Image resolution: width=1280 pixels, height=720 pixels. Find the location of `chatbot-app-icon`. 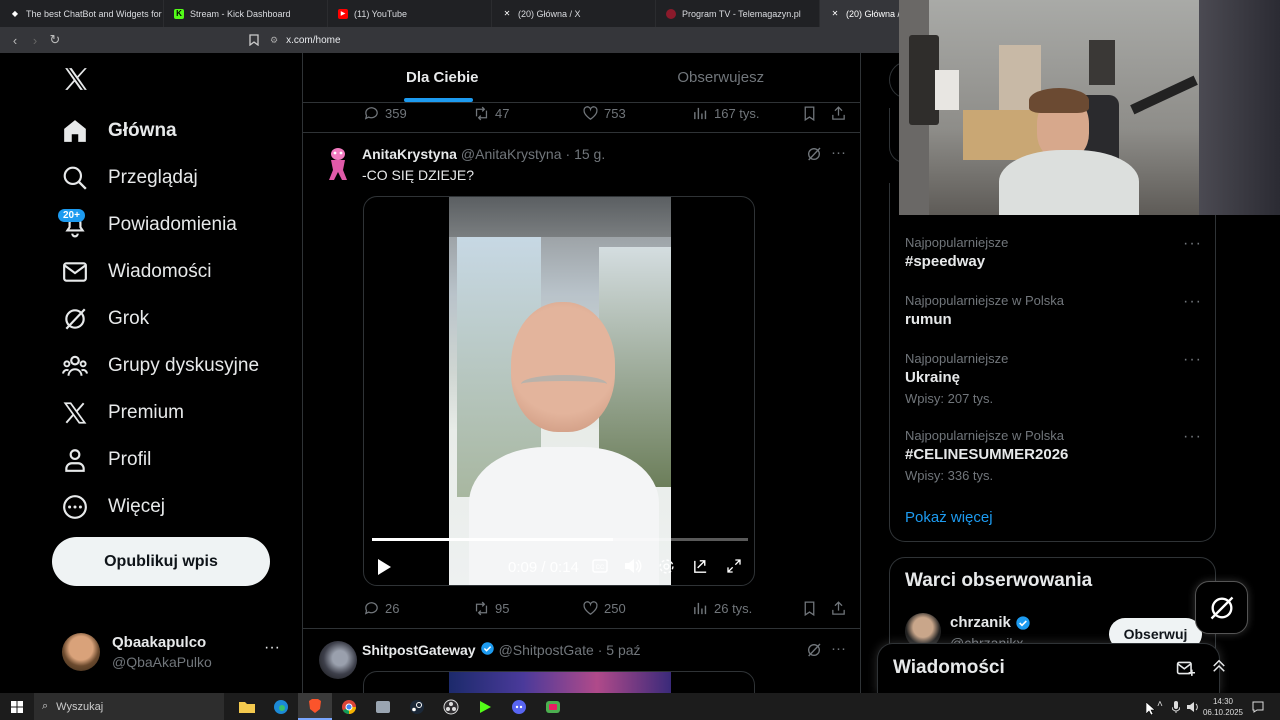

chatbot-app-icon is located at coordinates (553, 706).